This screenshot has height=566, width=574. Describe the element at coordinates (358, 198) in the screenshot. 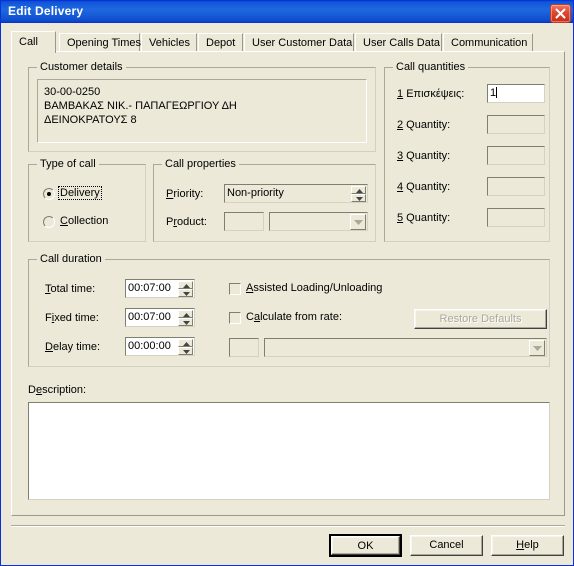

I see `priority-spin-down` at that location.